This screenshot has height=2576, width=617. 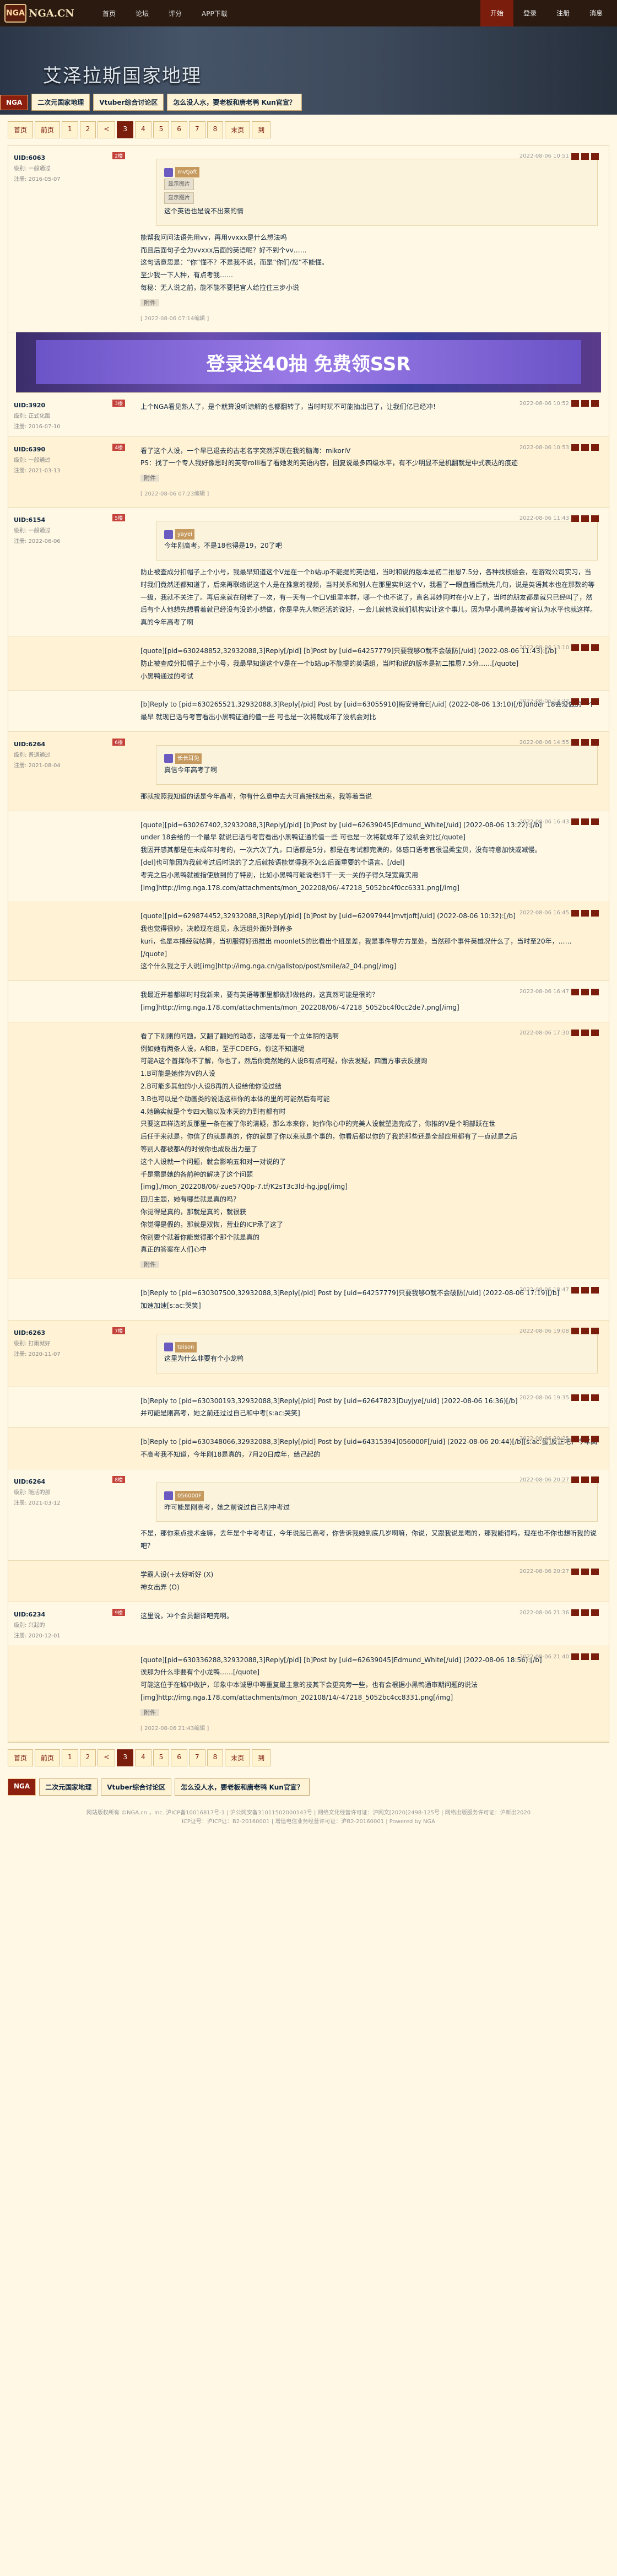 What do you see at coordinates (563, 13) in the screenshot?
I see `register-button: 注册` at bounding box center [563, 13].